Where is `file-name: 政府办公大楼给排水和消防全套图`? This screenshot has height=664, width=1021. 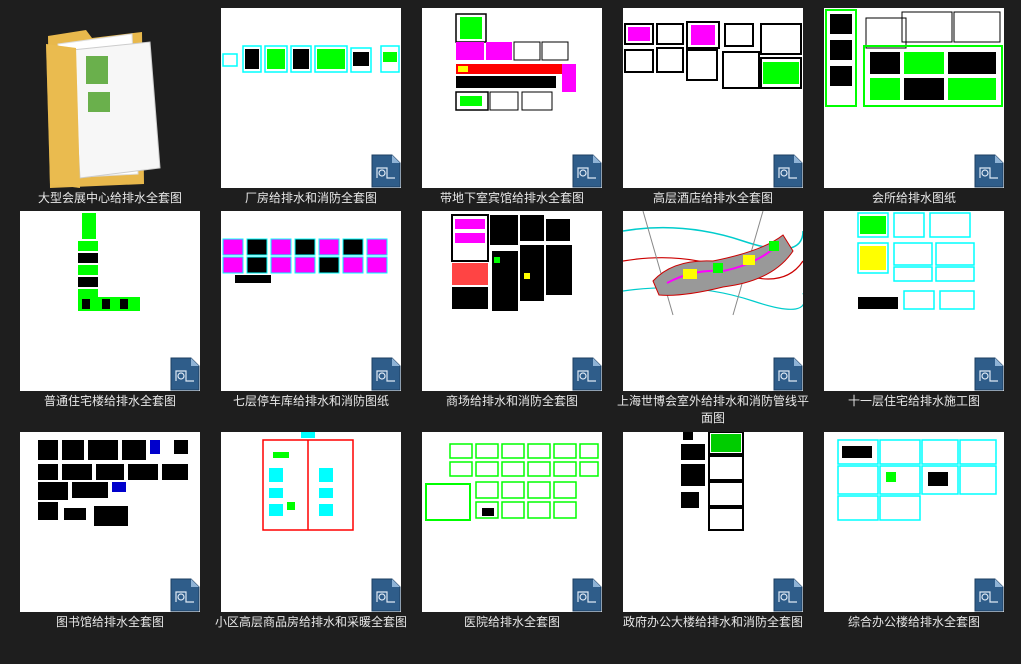
file-name: 政府办公大楼给排水和消防全套图 is located at coordinates (712, 622).